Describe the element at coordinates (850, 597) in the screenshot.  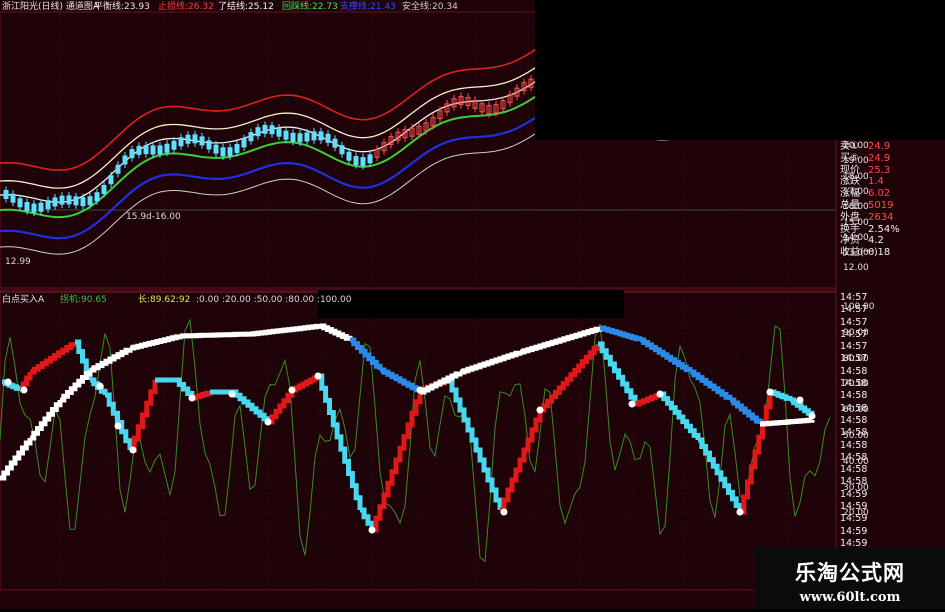
I see `watermark-url: www.60lt.com` at that location.